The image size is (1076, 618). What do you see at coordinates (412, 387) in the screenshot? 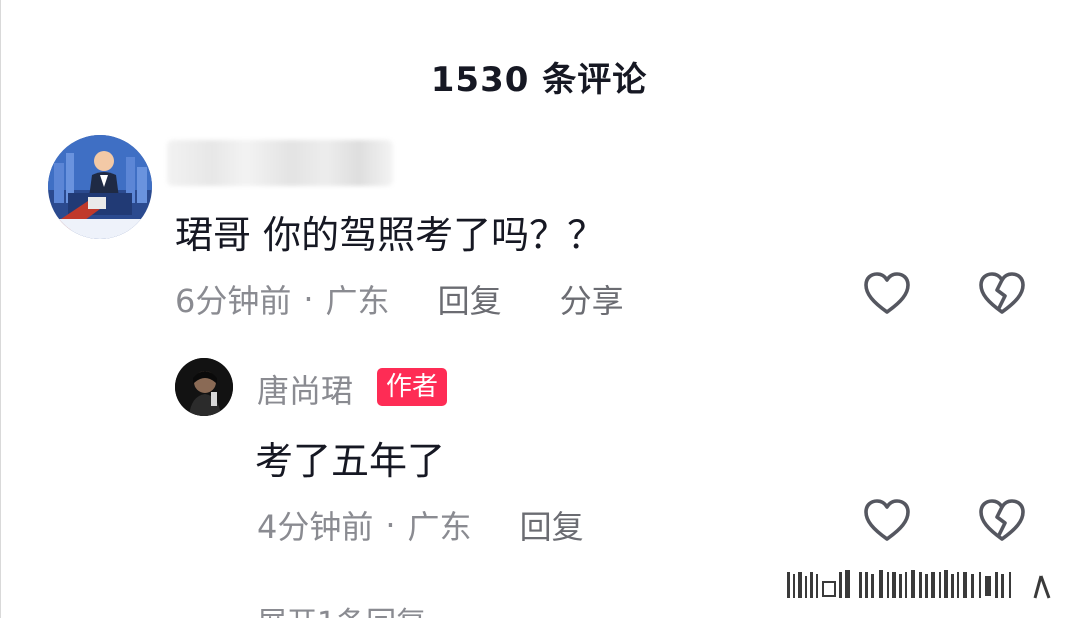
I see `author-badge: 作者` at bounding box center [412, 387].